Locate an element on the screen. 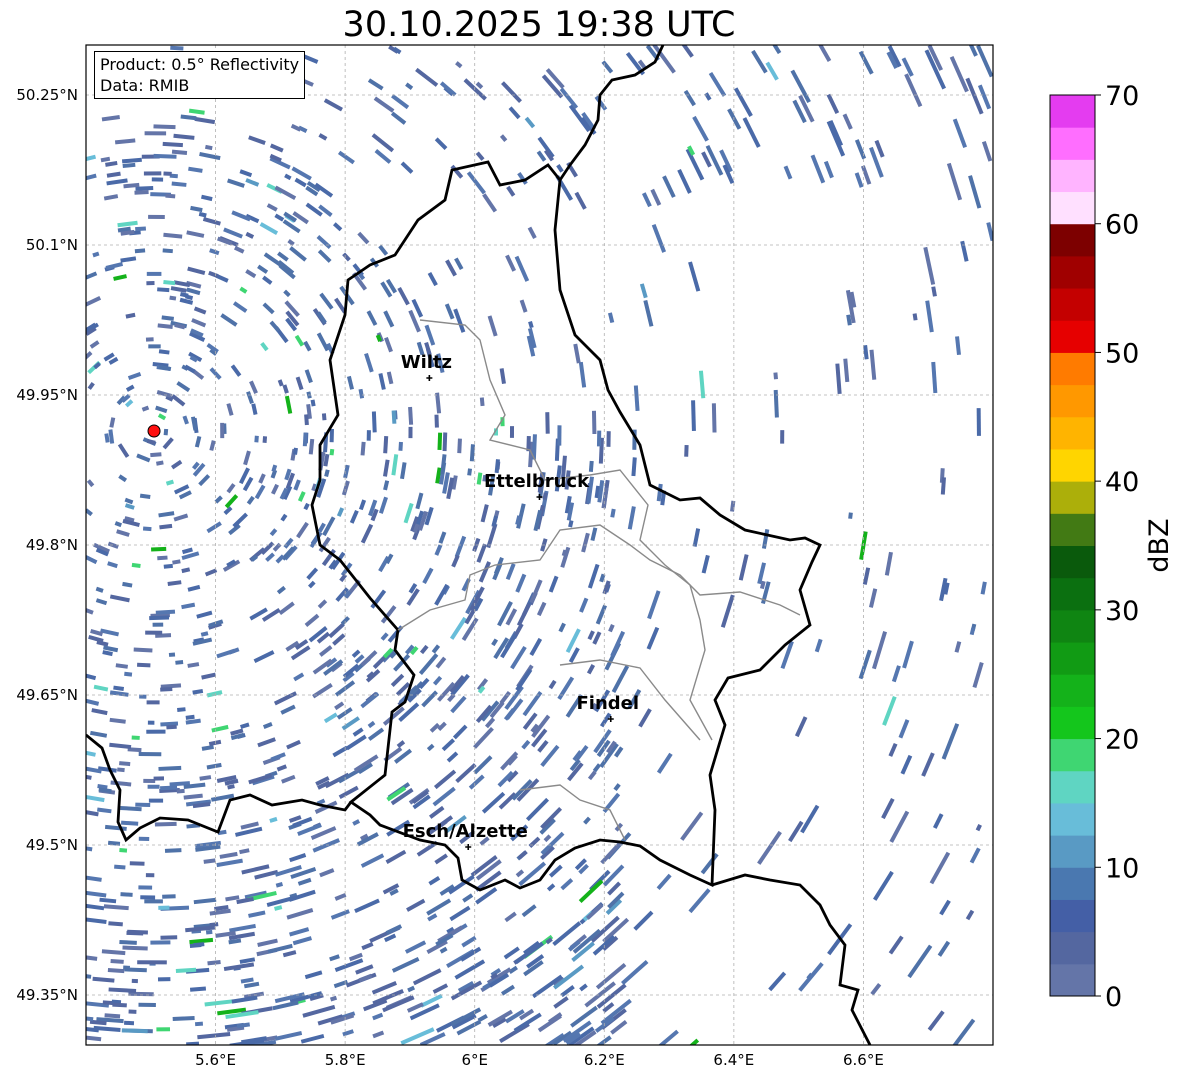 The image size is (1184, 1081). city-marker: Wiltz is located at coordinates (426, 366).